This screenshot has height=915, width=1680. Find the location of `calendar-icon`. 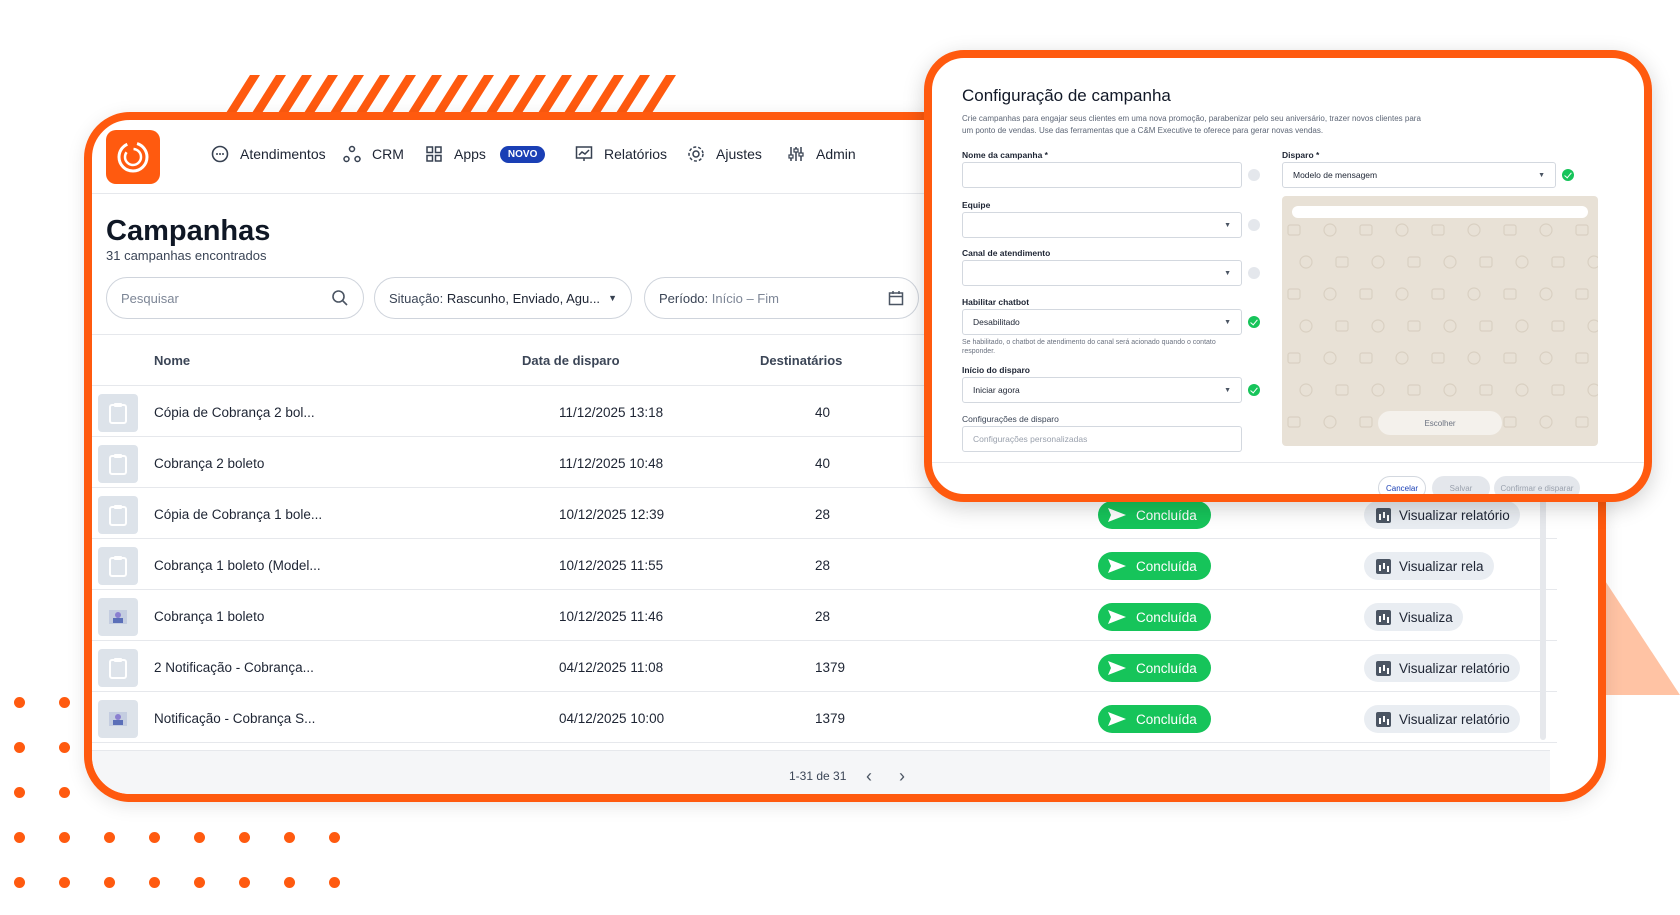

calendar-icon is located at coordinates (896, 298).